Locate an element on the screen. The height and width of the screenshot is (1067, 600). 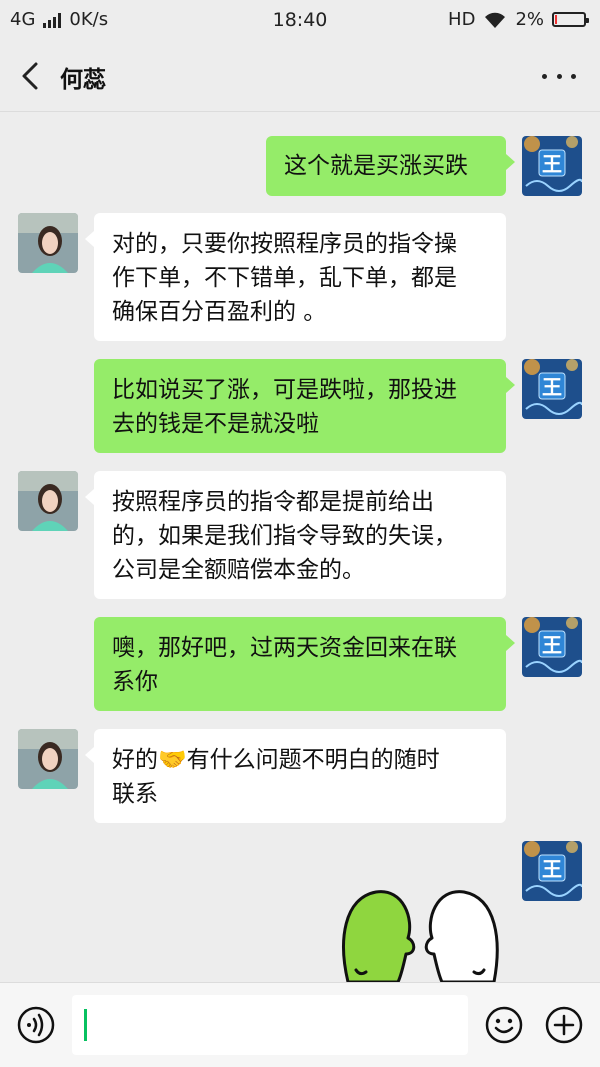
emoji-button is located at coordinates (504, 1025).